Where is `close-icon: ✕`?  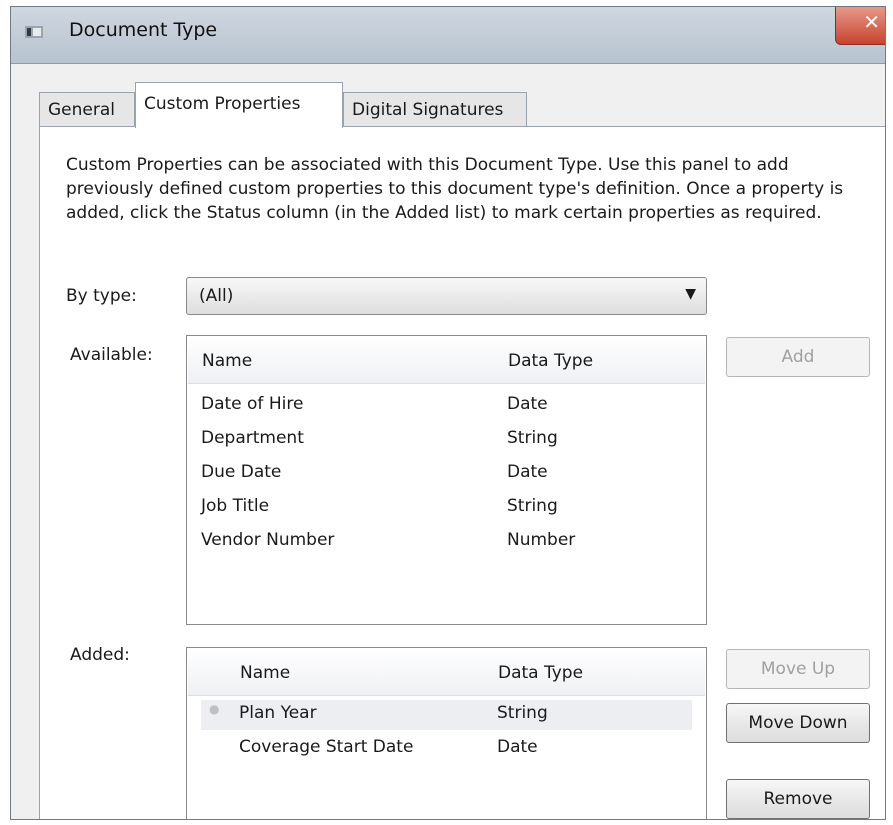 close-icon: ✕ is located at coordinates (871, 22).